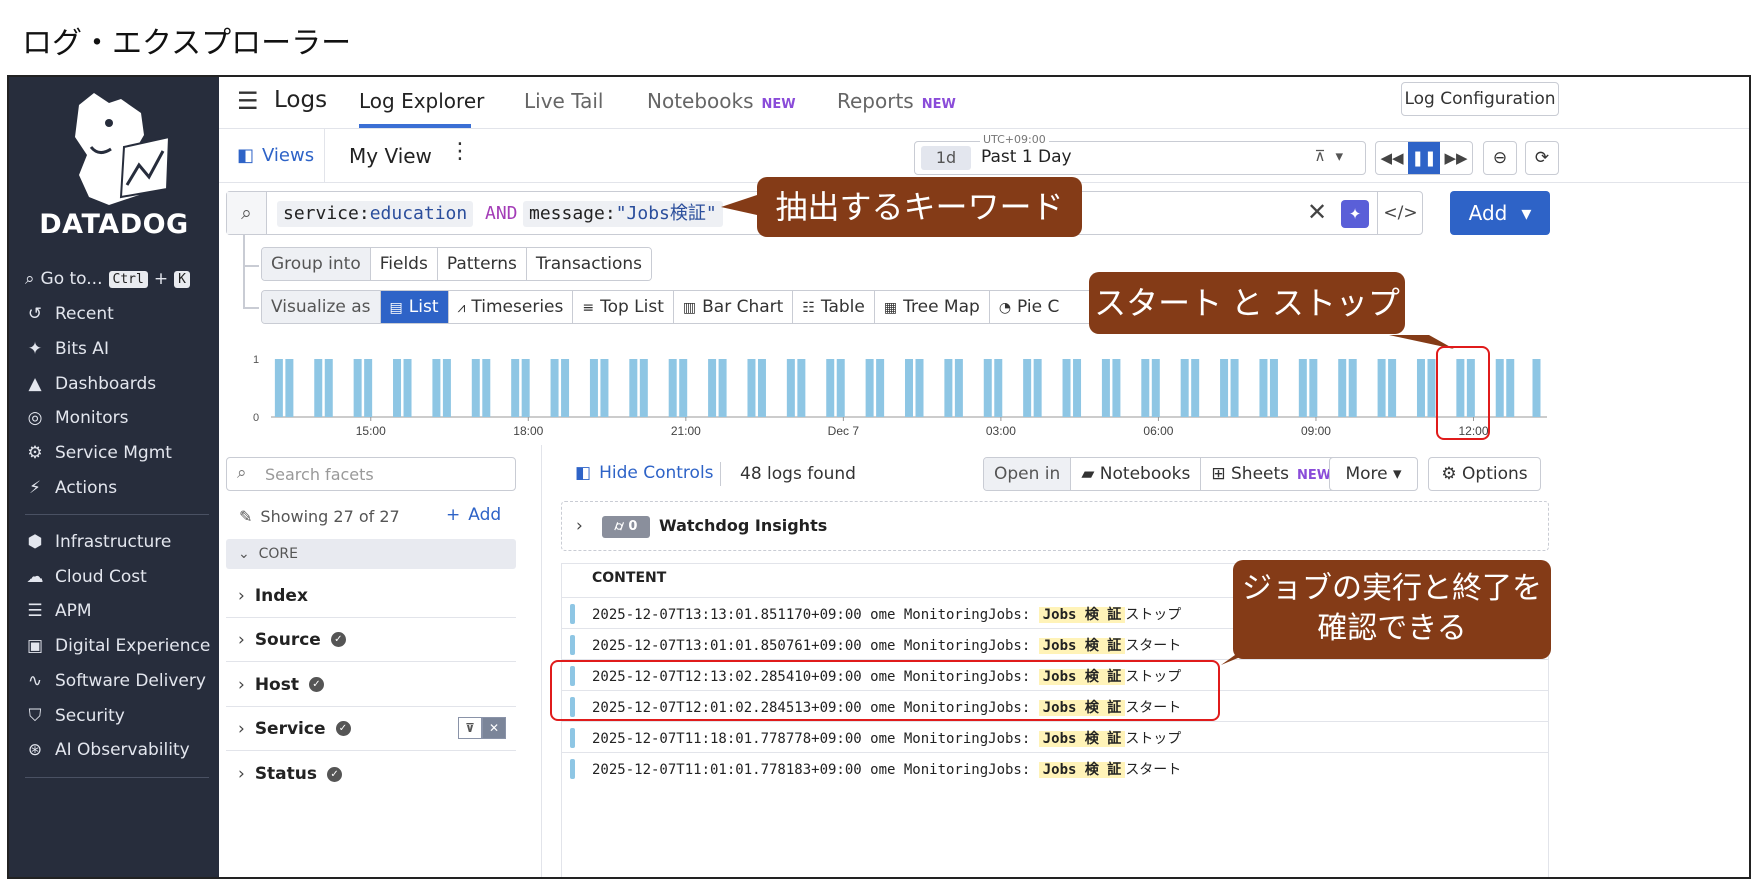  I want to click on confirm-line-2: 確認できる, so click(1392, 628).